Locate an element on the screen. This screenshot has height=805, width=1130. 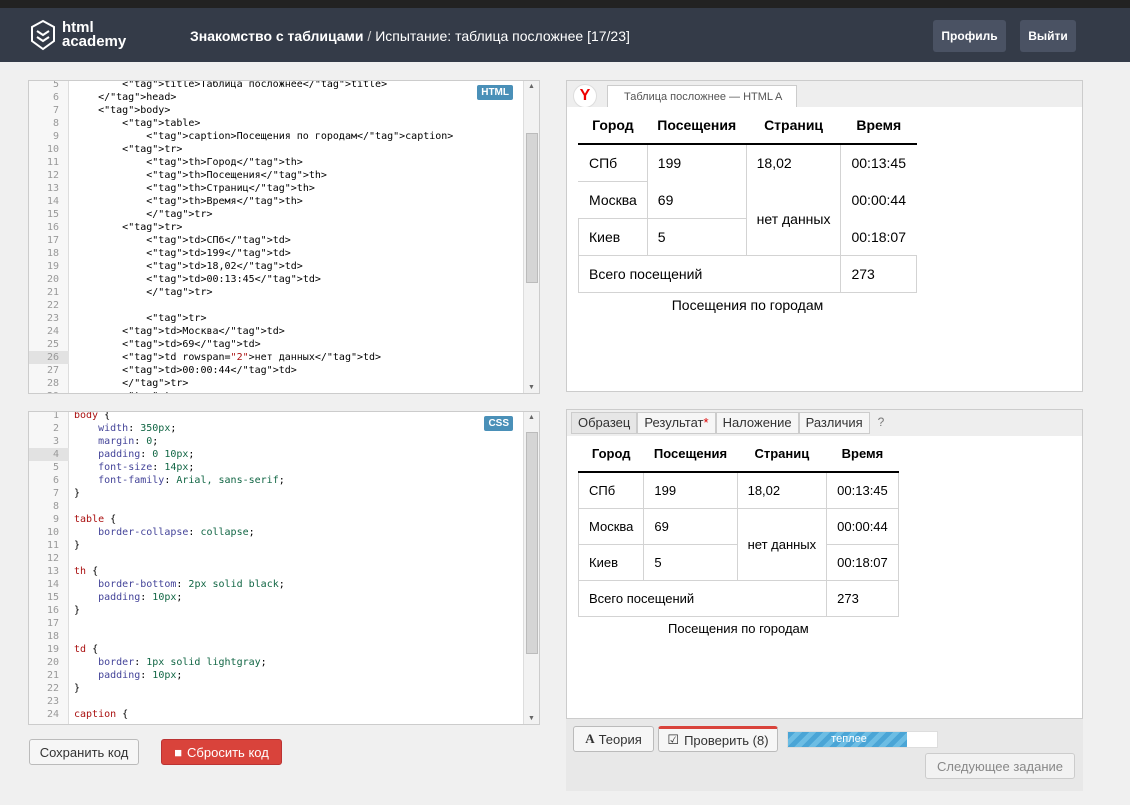
code-line: 23 <"tag">tr> is located at coordinates (276, 318).